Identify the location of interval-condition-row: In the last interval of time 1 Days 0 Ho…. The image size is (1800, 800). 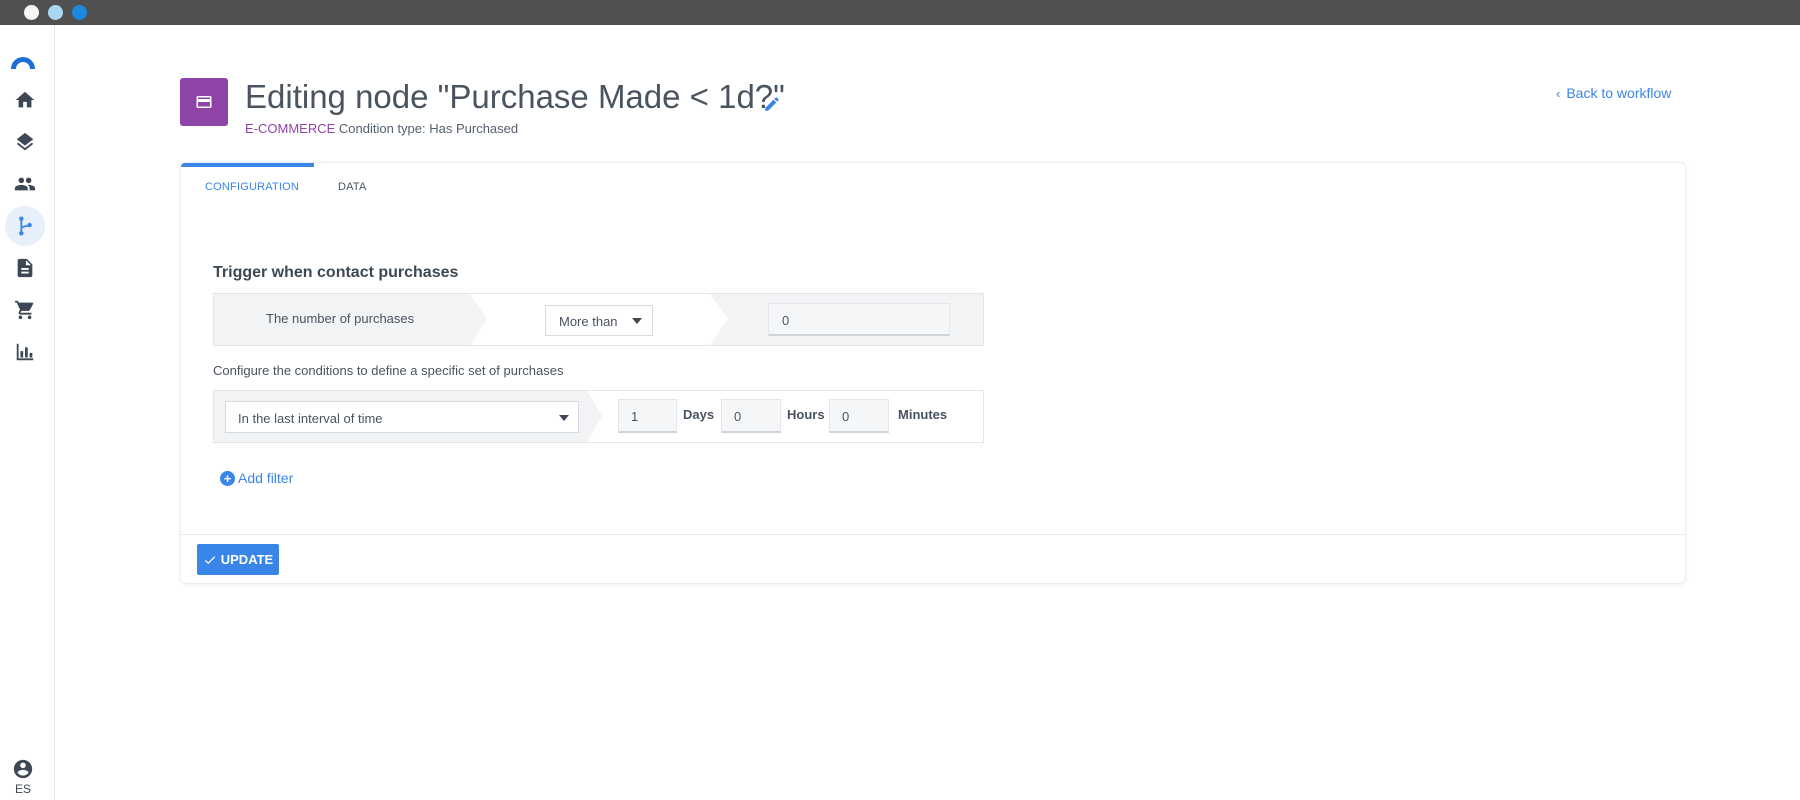
(598, 416).